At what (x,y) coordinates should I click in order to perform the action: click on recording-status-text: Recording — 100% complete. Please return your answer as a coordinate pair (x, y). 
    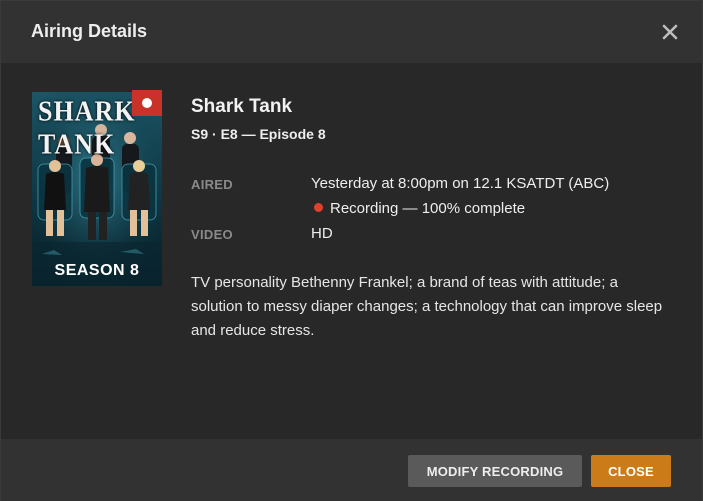
    Looking at the image, I should click on (428, 208).